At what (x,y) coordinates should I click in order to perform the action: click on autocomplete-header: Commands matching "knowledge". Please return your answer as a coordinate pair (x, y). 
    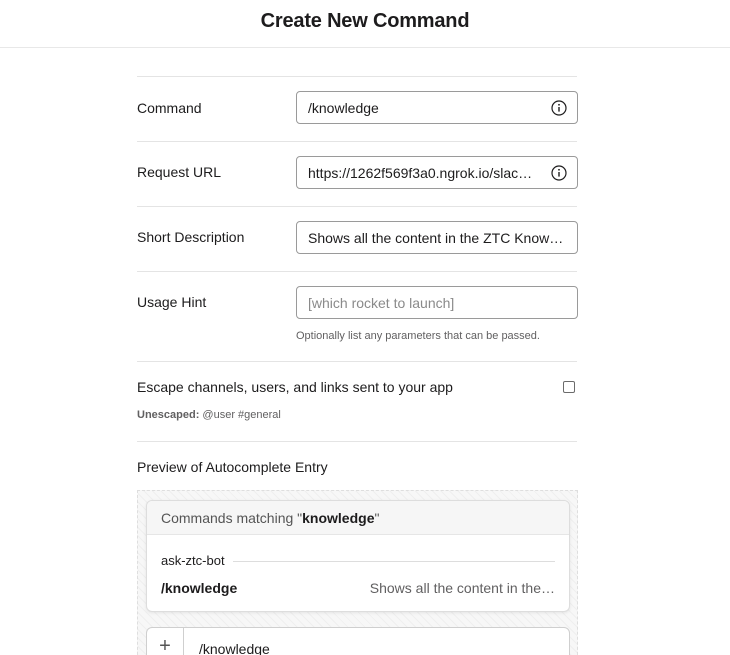
    Looking at the image, I should click on (358, 518).